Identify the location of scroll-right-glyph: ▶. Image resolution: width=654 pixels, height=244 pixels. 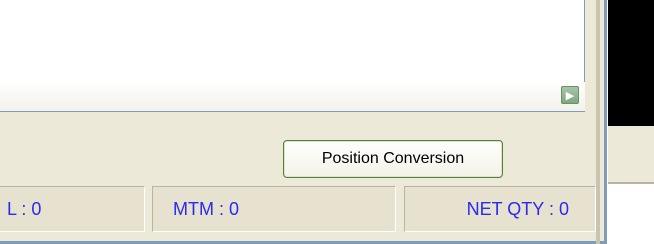
(570, 95).